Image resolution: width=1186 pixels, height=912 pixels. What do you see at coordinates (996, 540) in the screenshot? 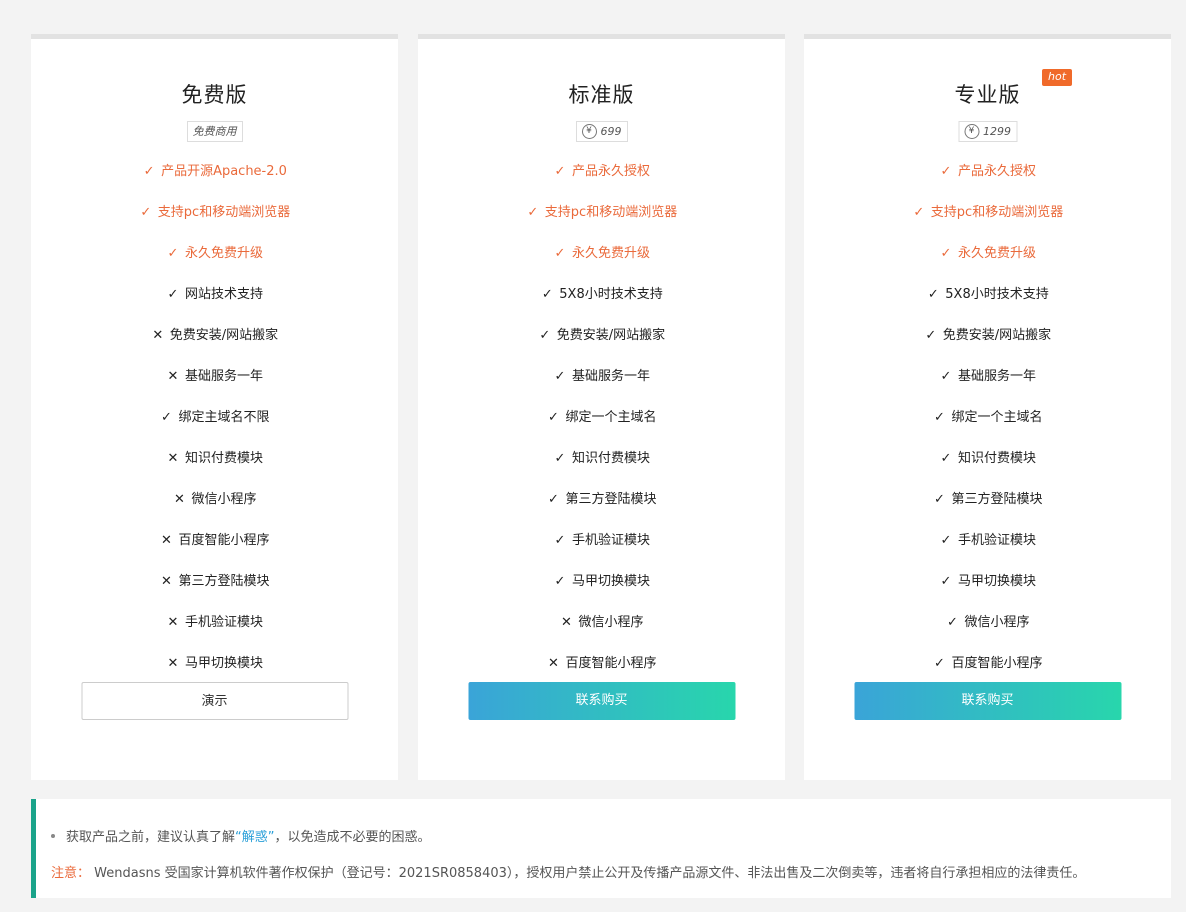
I see `feature-label: 手机验证模块` at bounding box center [996, 540].